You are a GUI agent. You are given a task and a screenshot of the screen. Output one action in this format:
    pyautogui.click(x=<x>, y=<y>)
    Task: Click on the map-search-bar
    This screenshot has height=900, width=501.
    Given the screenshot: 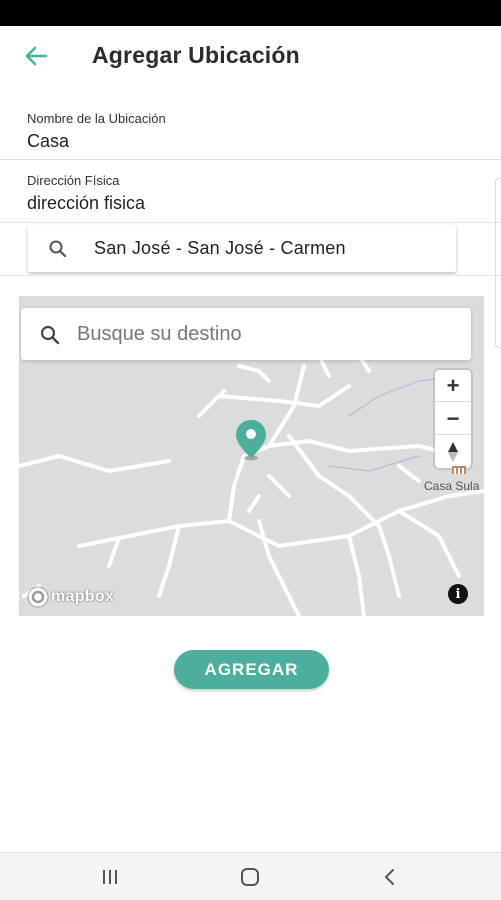 What is the action you would take?
    pyautogui.click(x=246, y=334)
    